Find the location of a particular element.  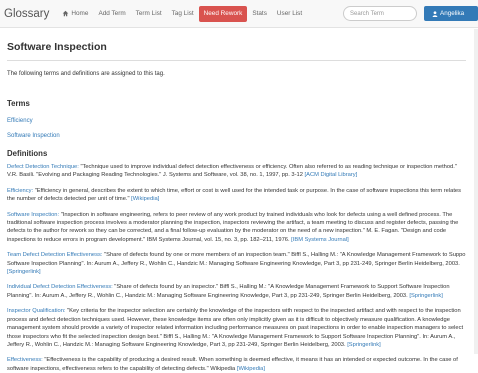

source-link: [IBM Systems Journal] is located at coordinates (320, 240).